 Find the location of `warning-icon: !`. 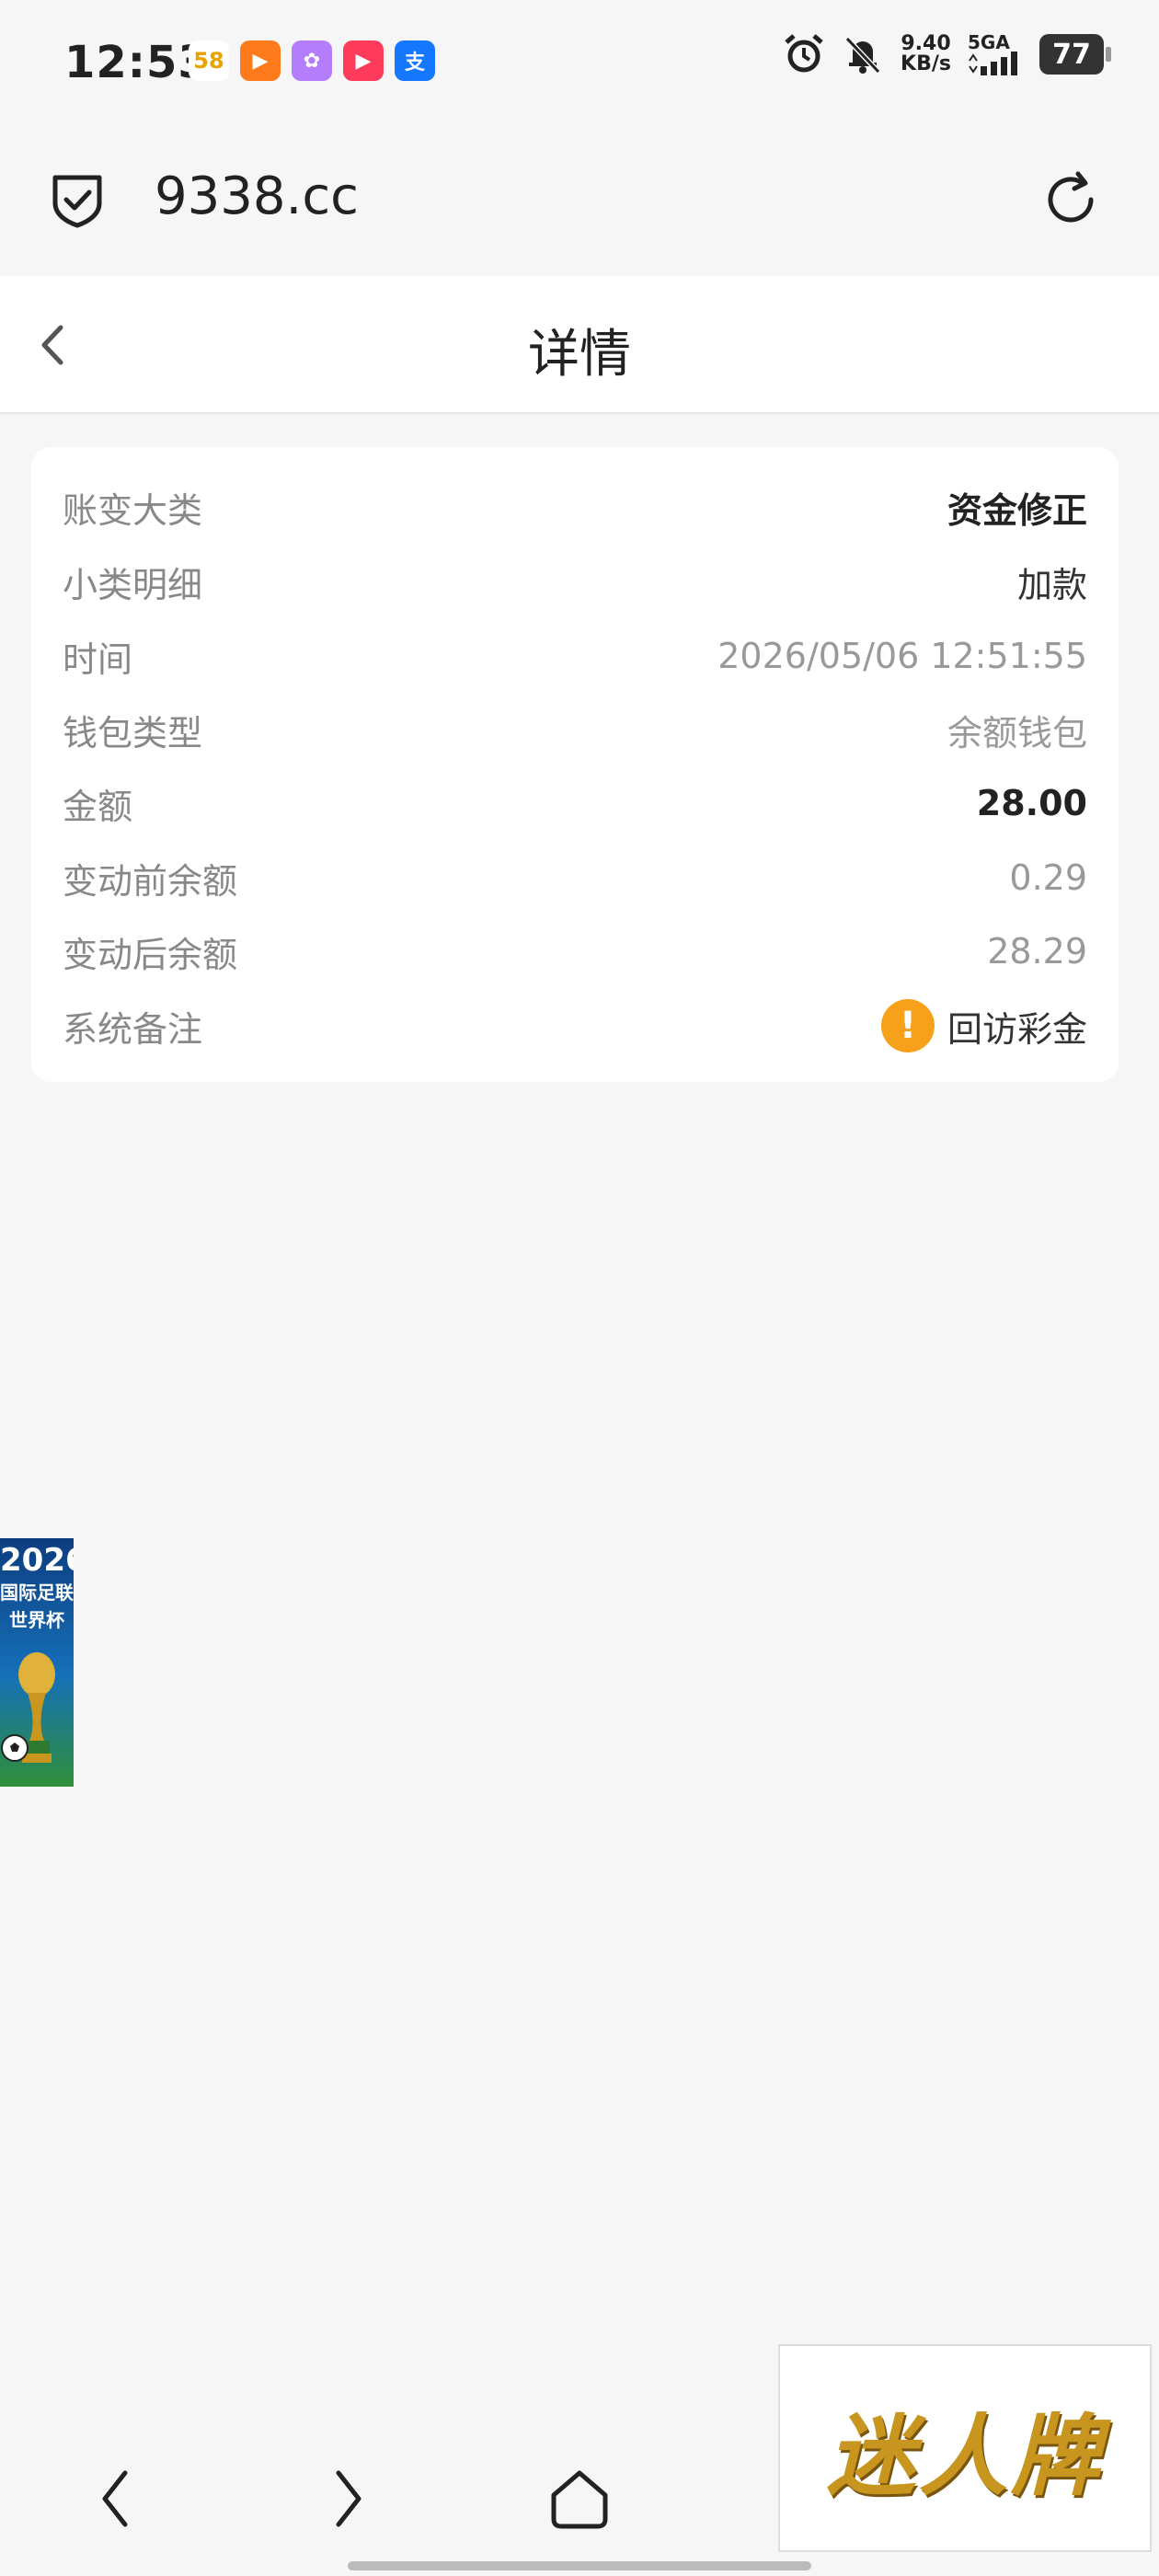

warning-icon: ! is located at coordinates (907, 1025).